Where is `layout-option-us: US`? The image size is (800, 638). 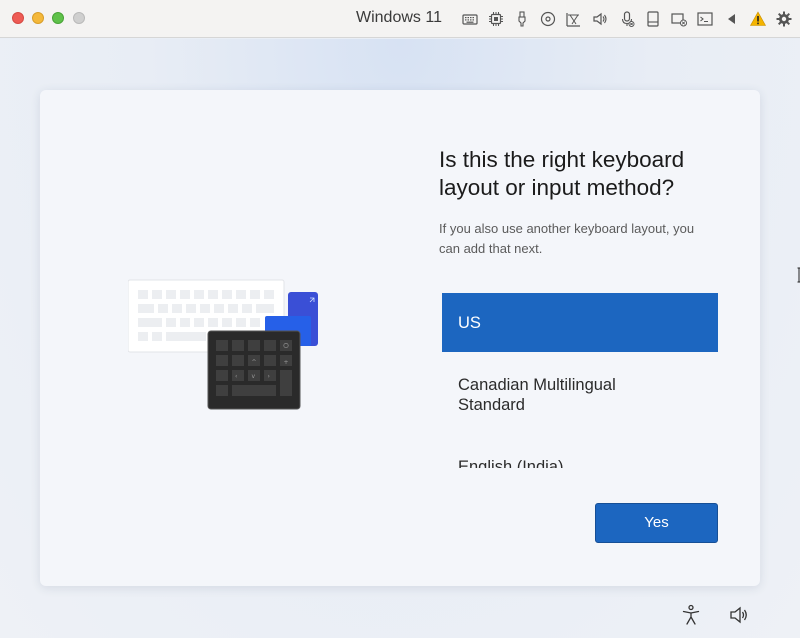
layout-option-us: US is located at coordinates (580, 322).